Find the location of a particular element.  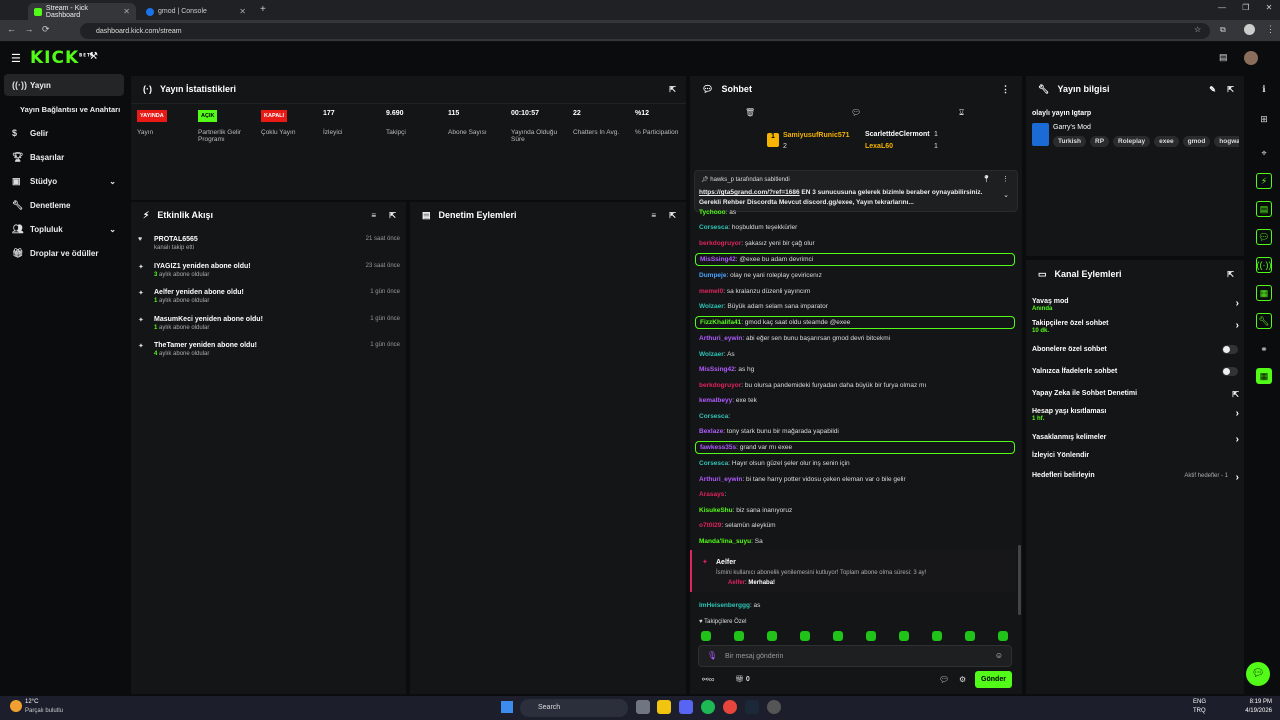

tag: Roleplay is located at coordinates (1132, 141).